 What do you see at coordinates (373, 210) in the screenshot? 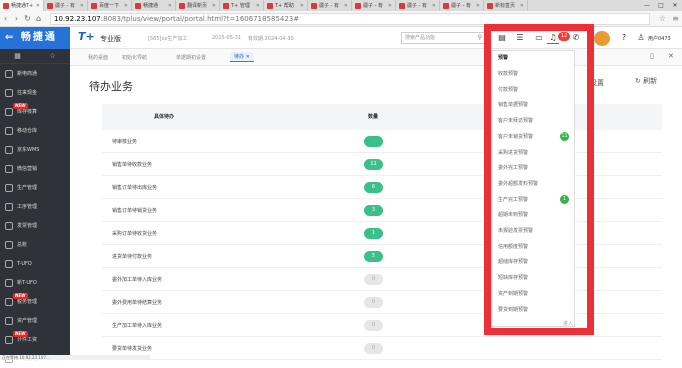
I see `count-pill: 3` at bounding box center [373, 210].